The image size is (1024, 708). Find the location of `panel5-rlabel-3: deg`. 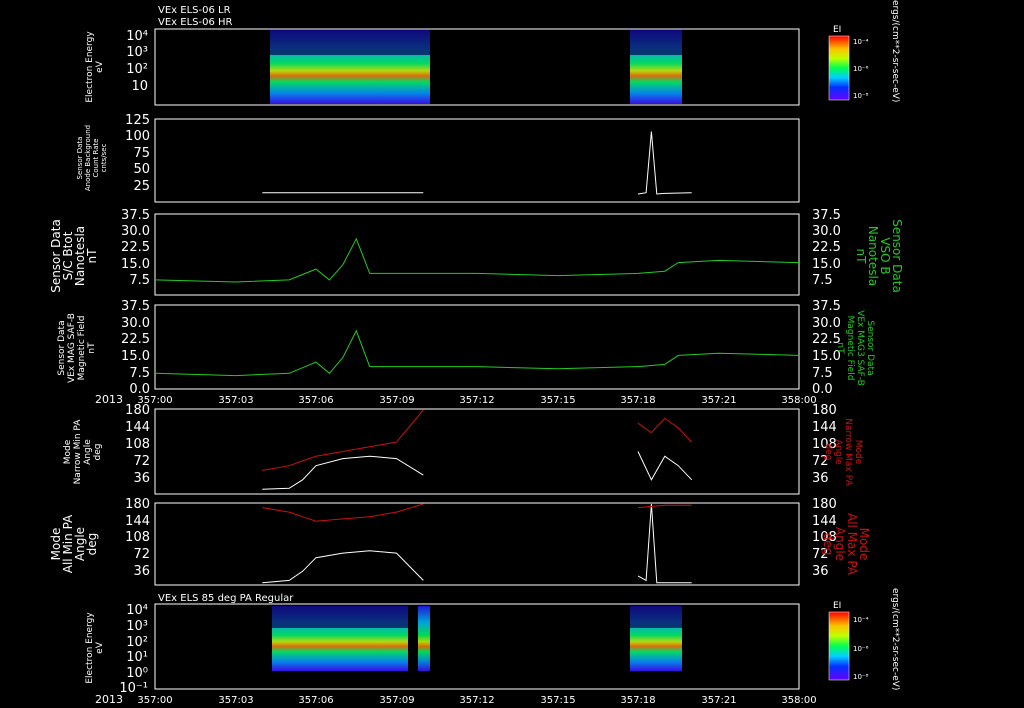

panel5-rlabel-3: deg is located at coordinates (828, 452).